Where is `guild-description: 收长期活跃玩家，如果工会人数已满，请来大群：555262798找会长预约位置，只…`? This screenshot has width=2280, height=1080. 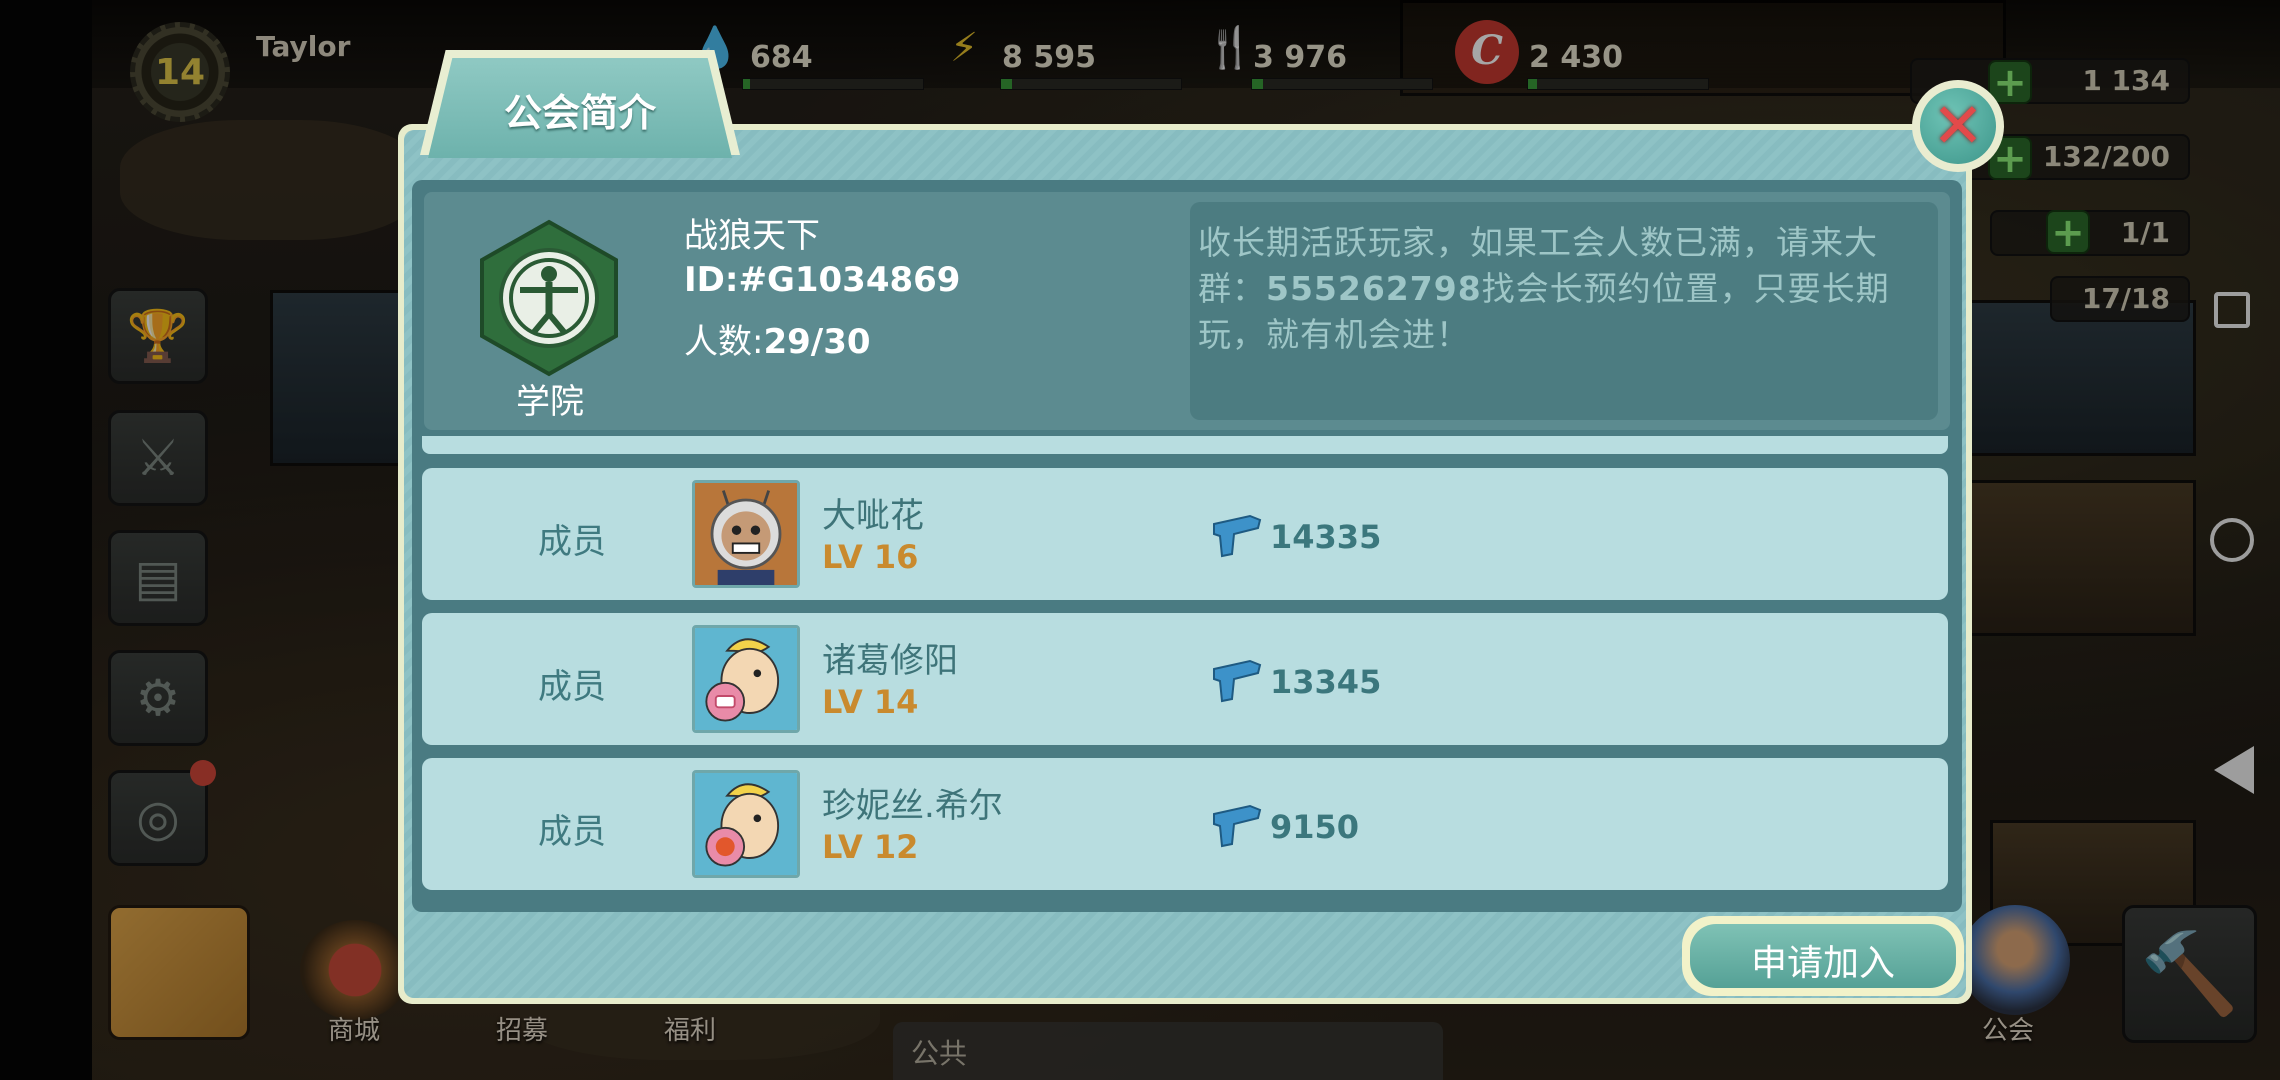 guild-description: 收长期活跃玩家，如果工会人数已满，请来大群：555262798找会长预约位置，只… is located at coordinates (1565, 289).